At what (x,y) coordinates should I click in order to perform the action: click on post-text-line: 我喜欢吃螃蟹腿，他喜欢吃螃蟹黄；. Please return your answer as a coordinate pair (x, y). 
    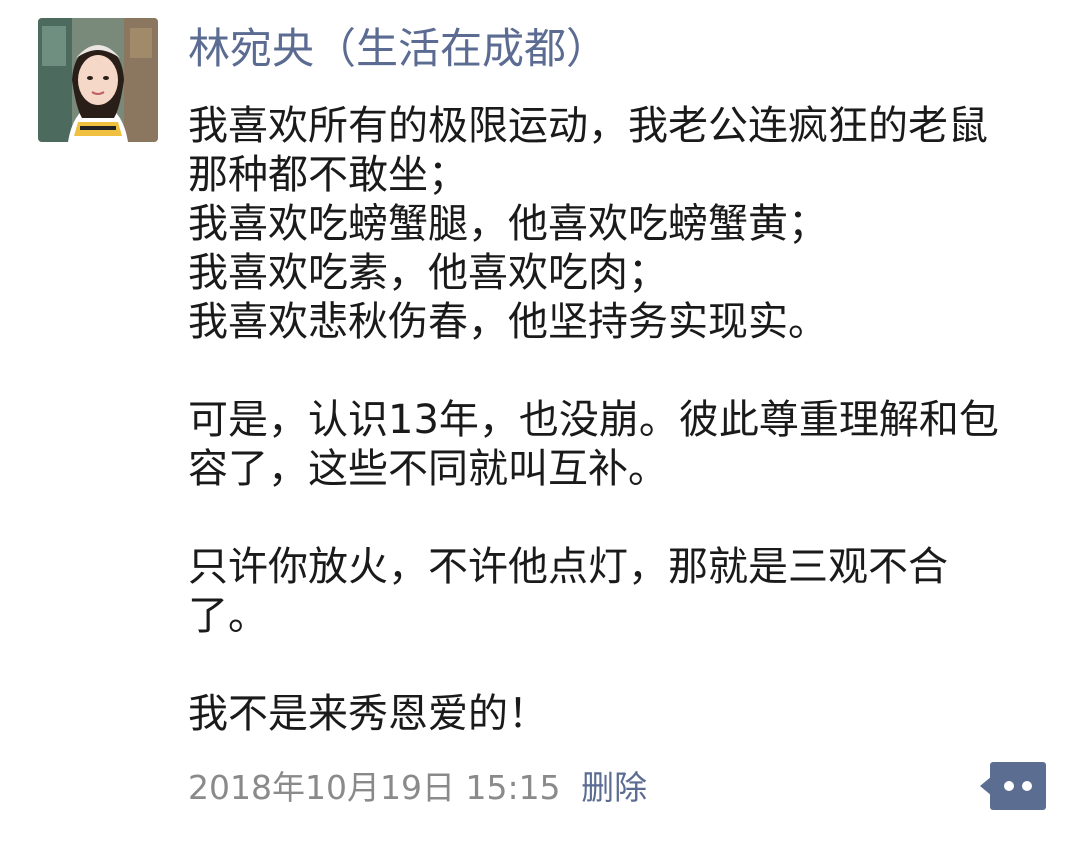
    Looking at the image, I should click on (508, 224).